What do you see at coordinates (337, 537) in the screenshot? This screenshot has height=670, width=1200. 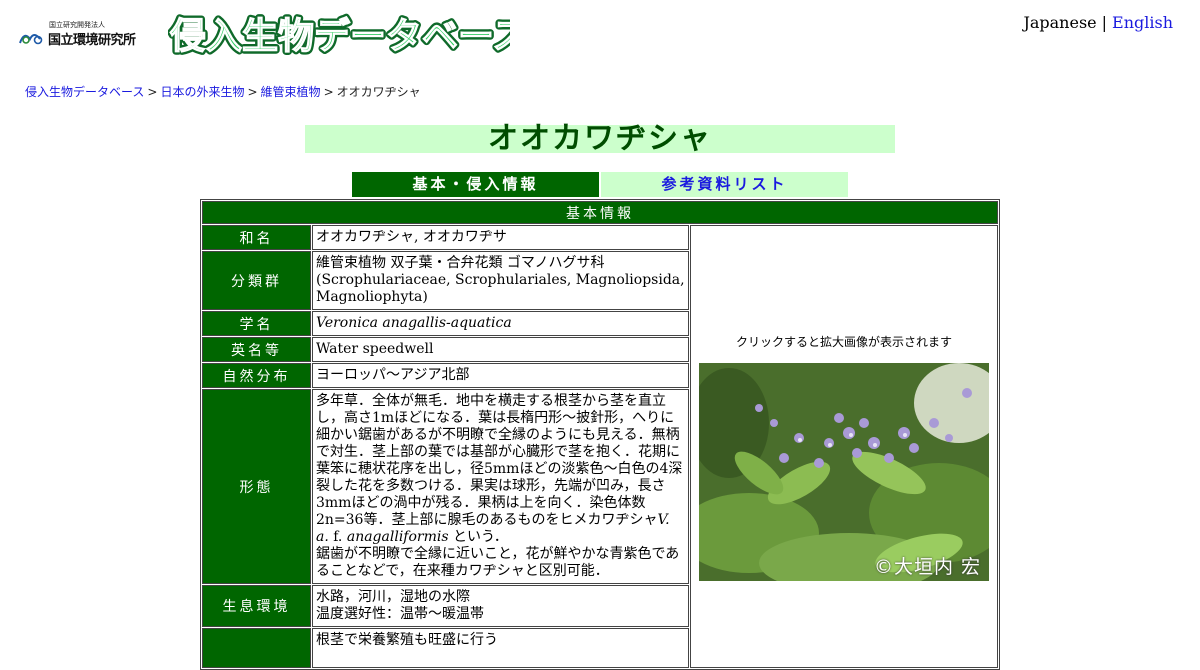 I see `morphology-text: f.` at bounding box center [337, 537].